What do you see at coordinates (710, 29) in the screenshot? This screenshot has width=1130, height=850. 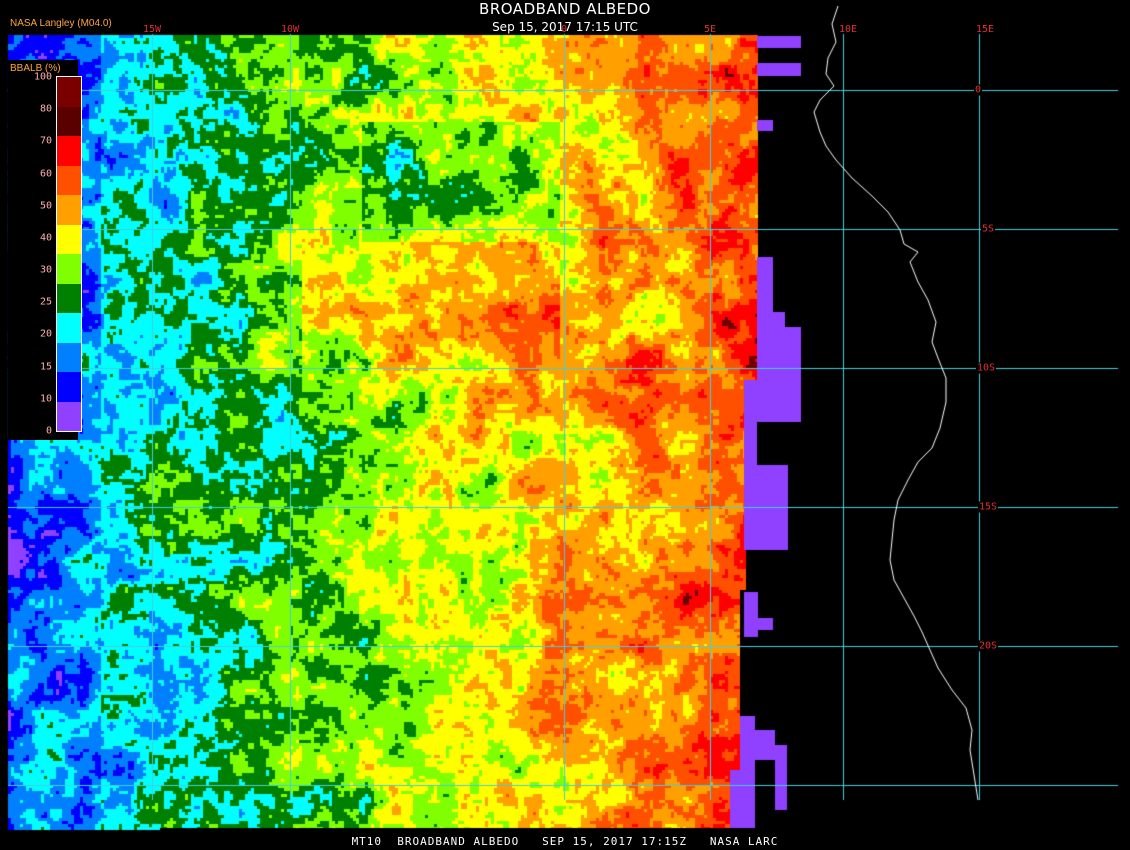 I see `lon-label-5e: 5E` at bounding box center [710, 29].